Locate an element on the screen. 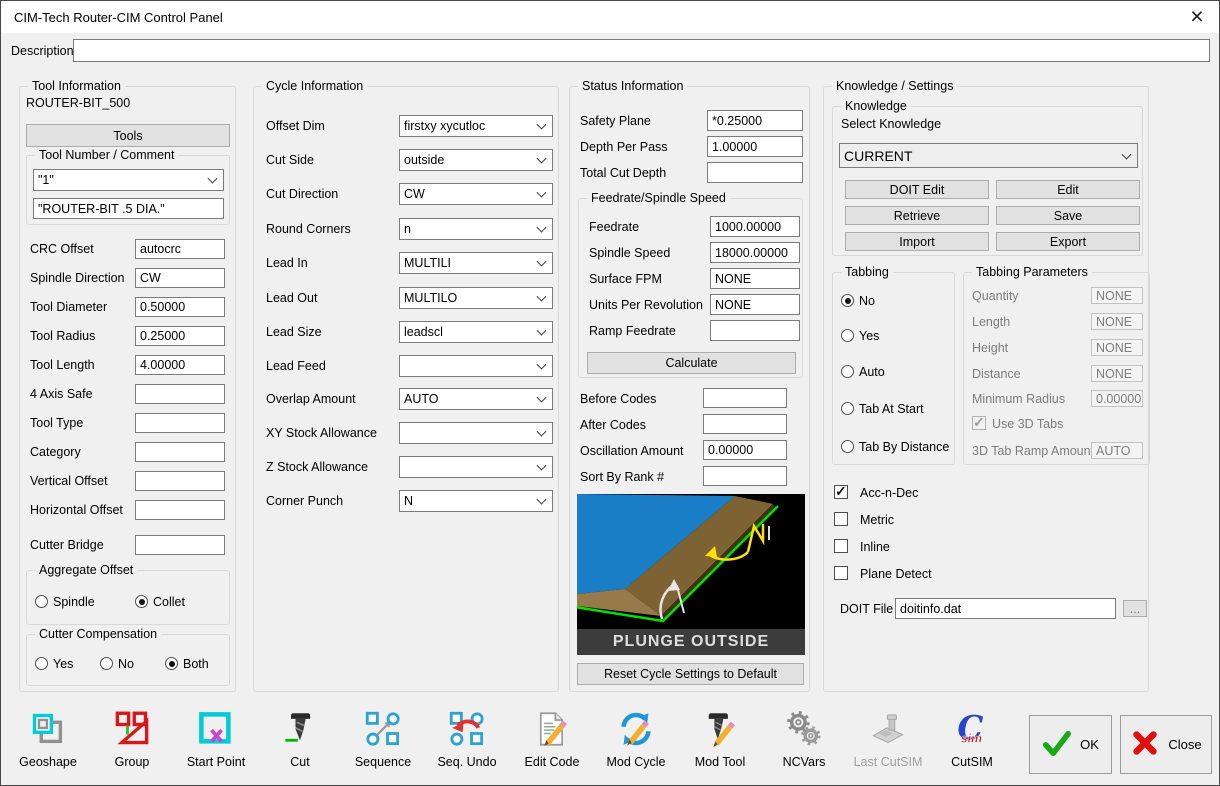  radio-comp-yes is located at coordinates (41, 663).